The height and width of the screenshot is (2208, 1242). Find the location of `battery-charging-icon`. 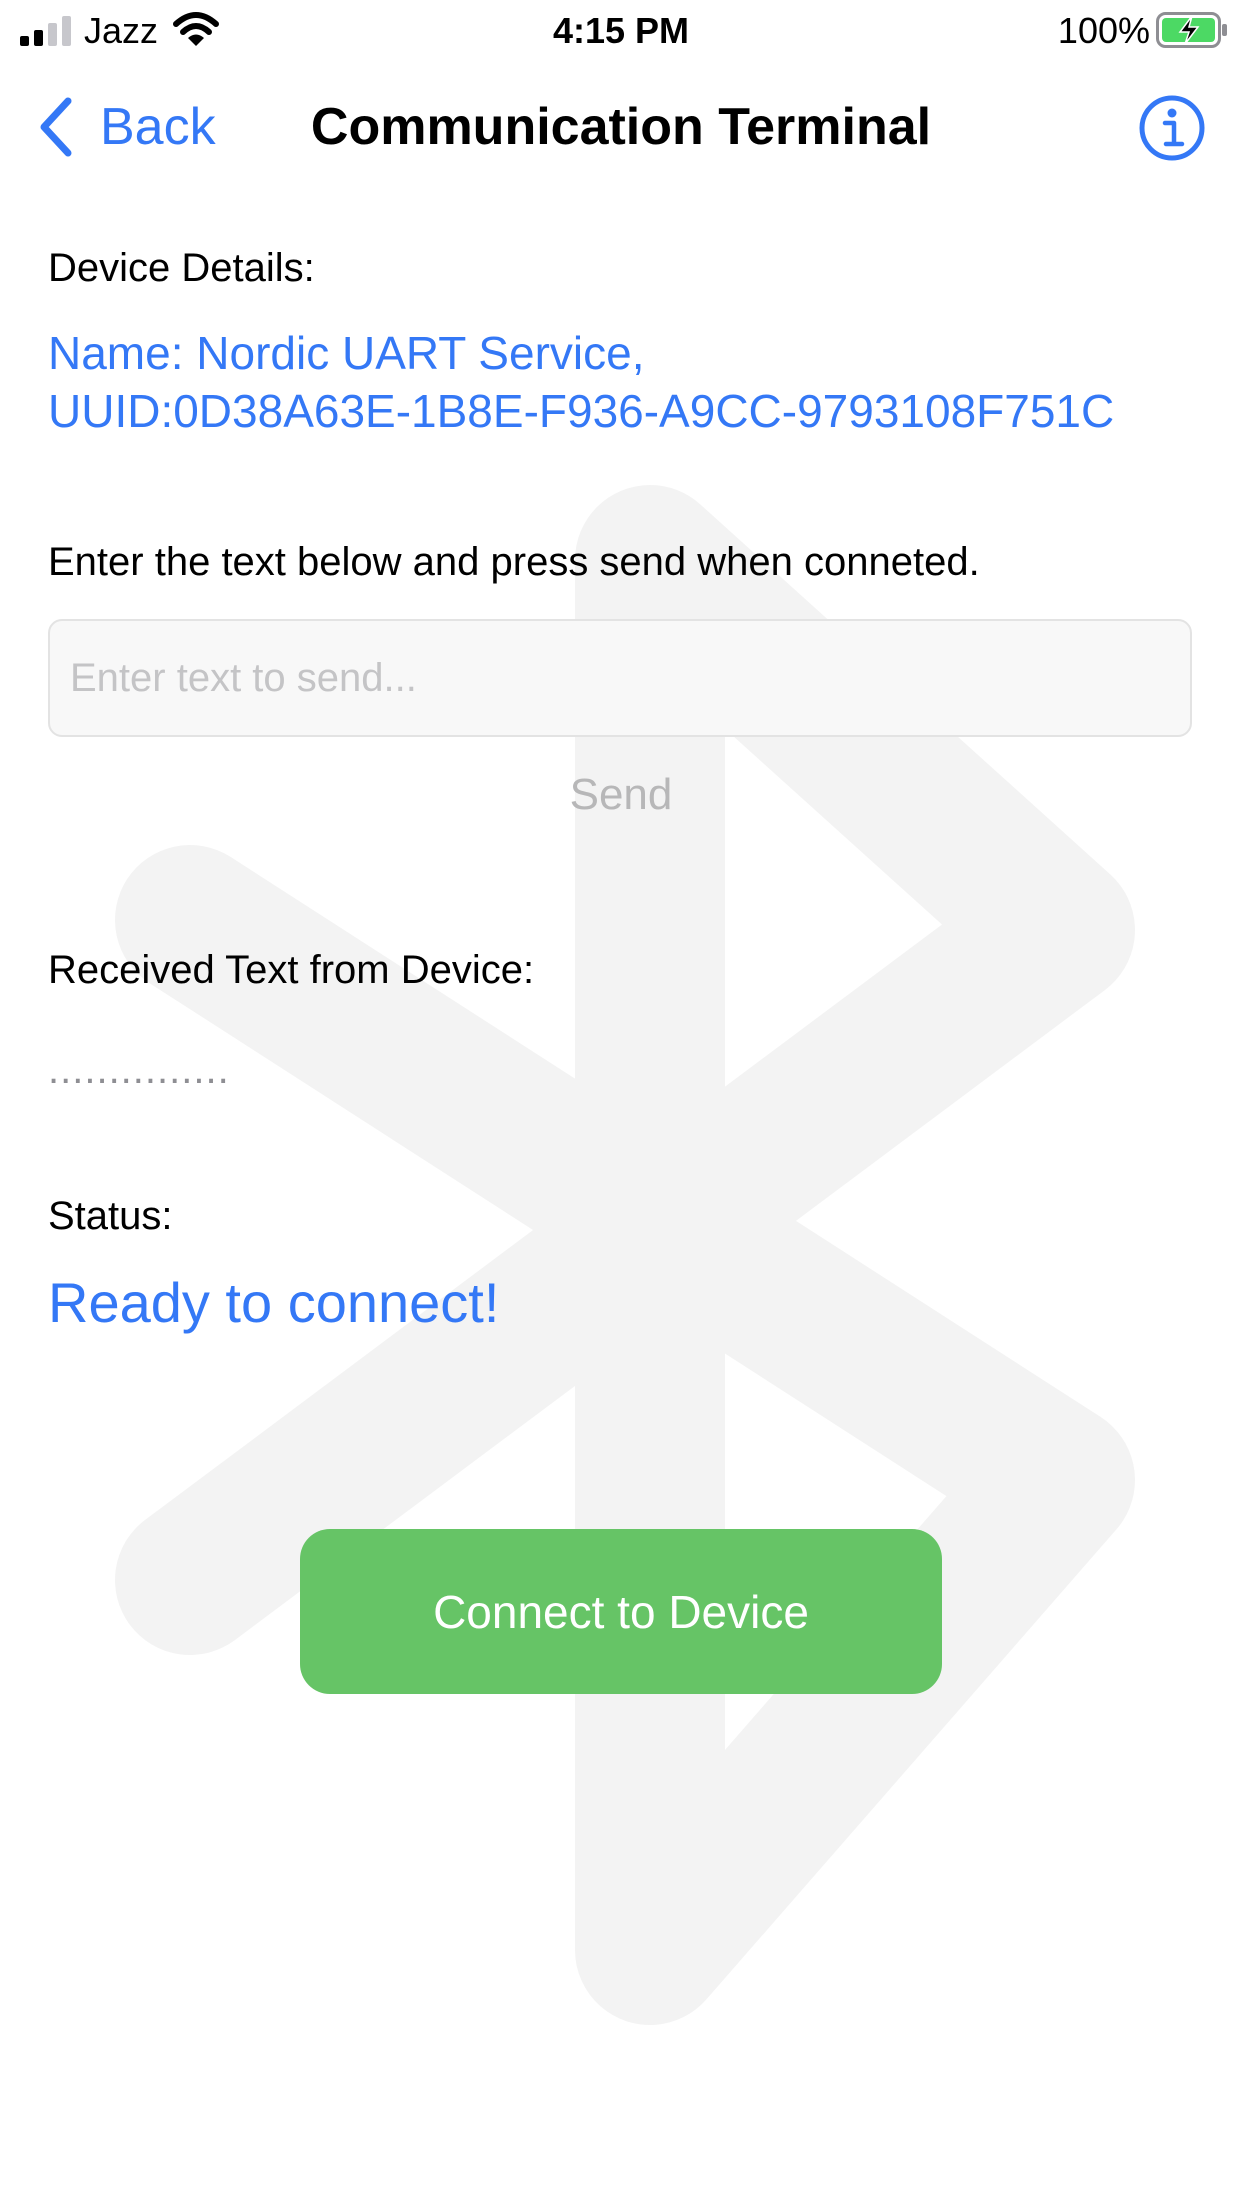

battery-charging-icon is located at coordinates (1191, 30).